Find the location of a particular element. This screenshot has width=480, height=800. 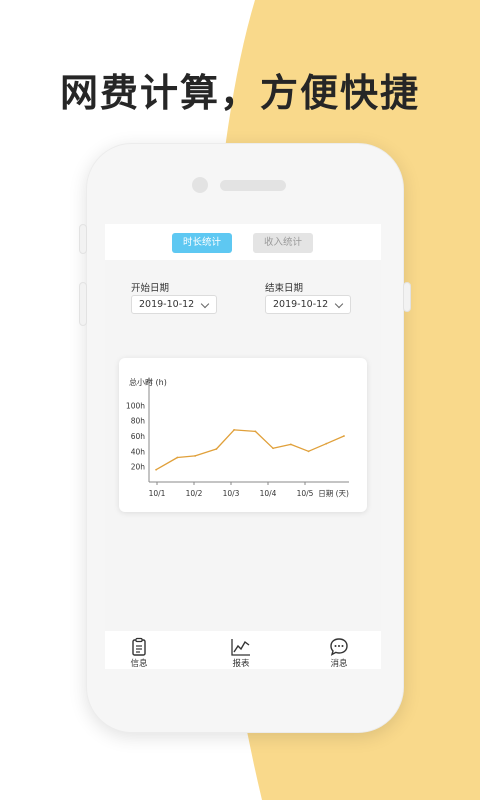

side-button-left-bottom is located at coordinates (83, 304).